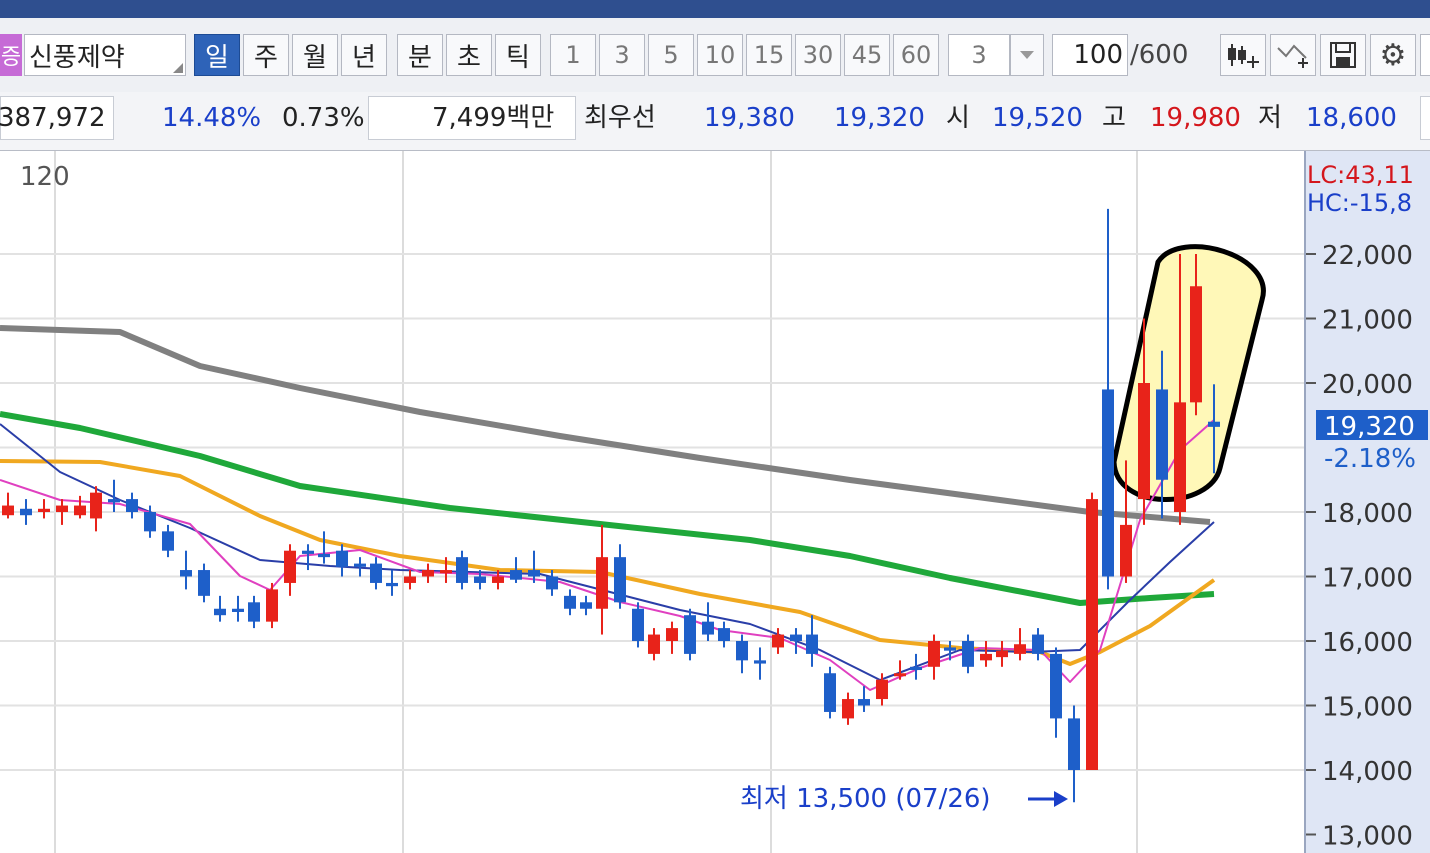 This screenshot has height=853, width=1430. Describe the element at coordinates (1243, 55) in the screenshot. I see `candle-tool-button` at that location.